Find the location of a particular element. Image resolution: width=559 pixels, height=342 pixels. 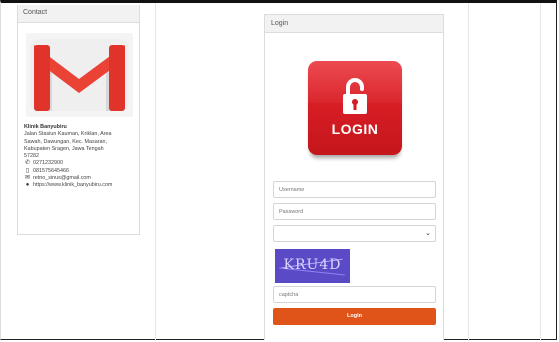

envelope-icon: ✉ is located at coordinates (27, 178).